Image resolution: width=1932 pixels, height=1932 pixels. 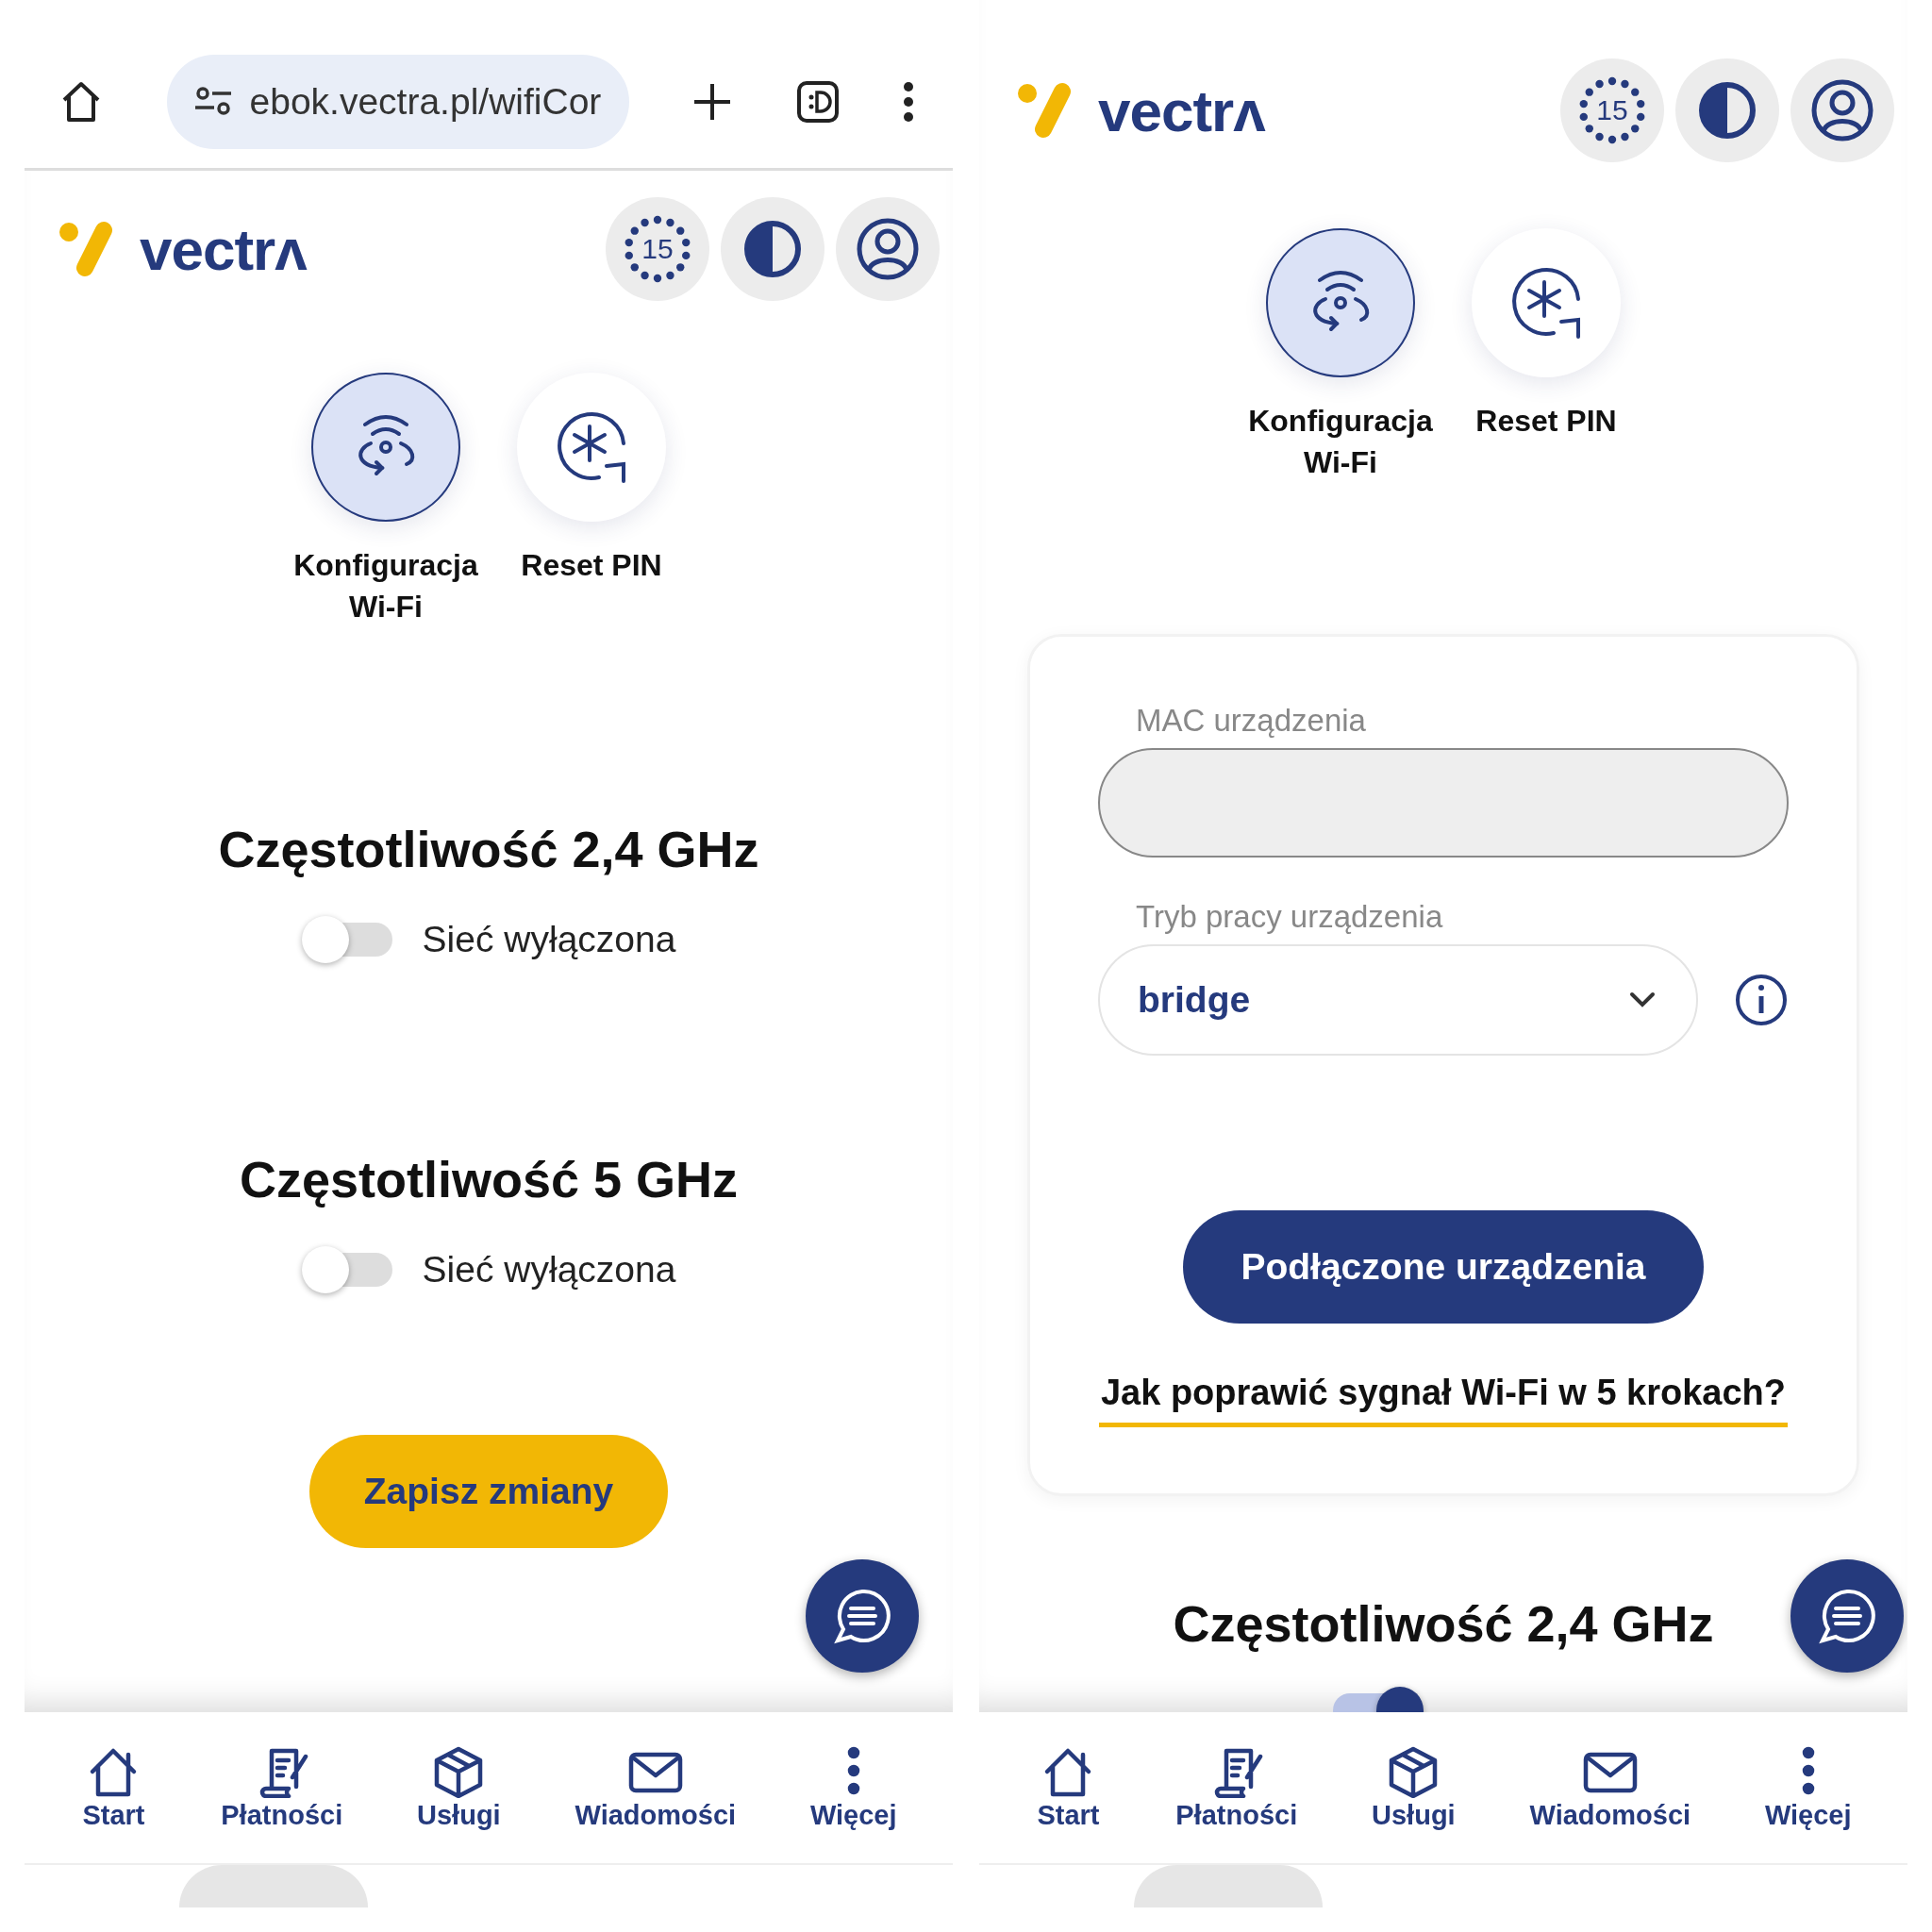 I want to click on connected-devices-button: Podłączone urządzenia, so click(x=1444, y=1267).